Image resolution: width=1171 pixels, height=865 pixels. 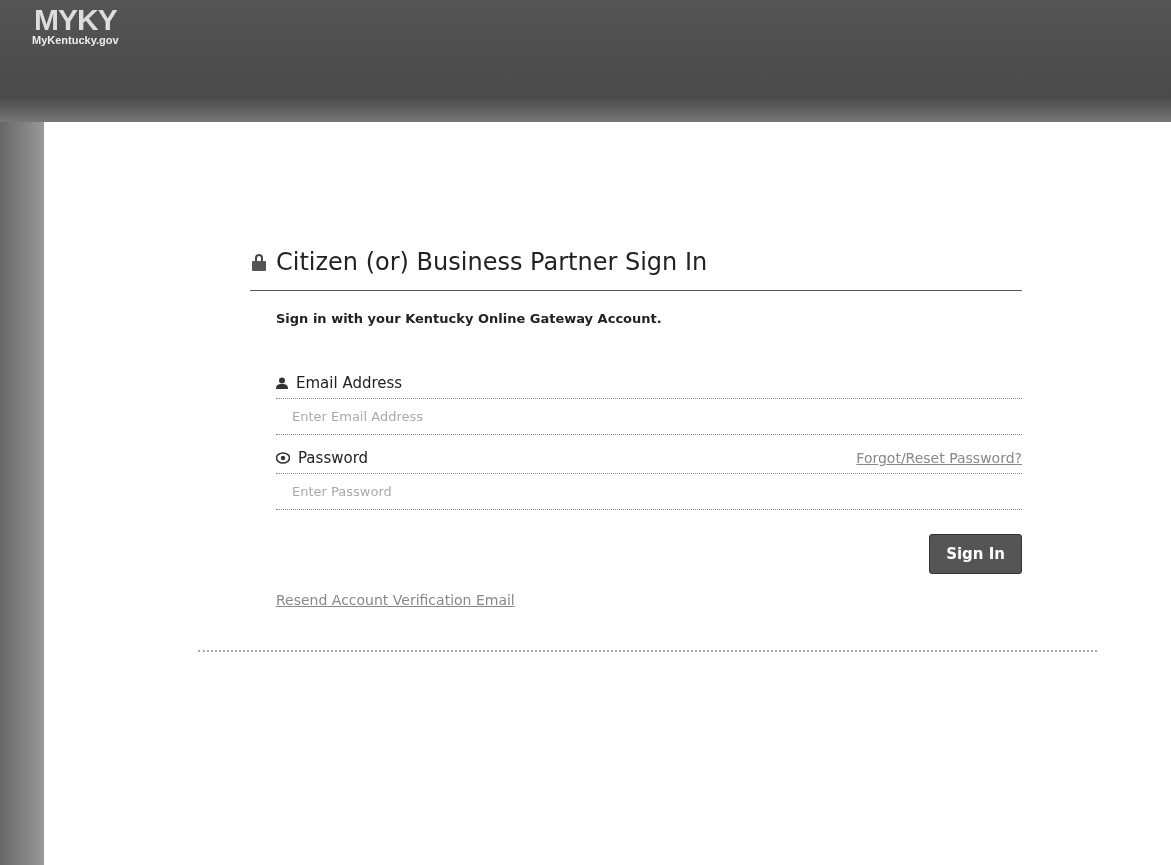 What do you see at coordinates (975, 554) in the screenshot?
I see `sign-in-button: Sign In` at bounding box center [975, 554].